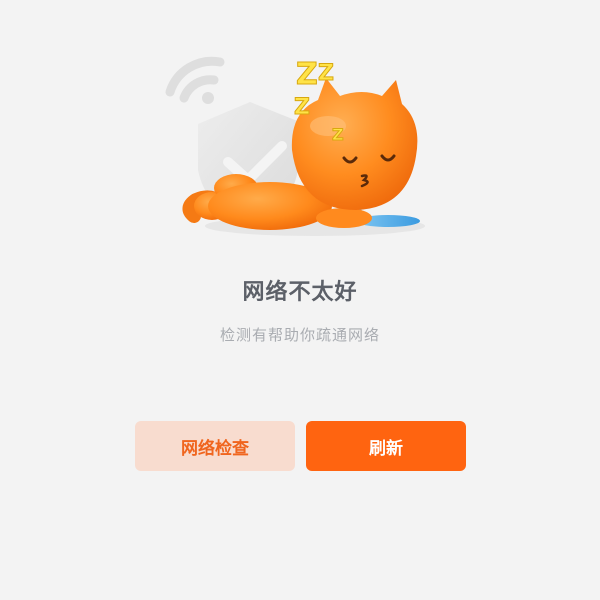 The image size is (600, 600). What do you see at coordinates (195, 80) in the screenshot?
I see `wifi-icon` at bounding box center [195, 80].